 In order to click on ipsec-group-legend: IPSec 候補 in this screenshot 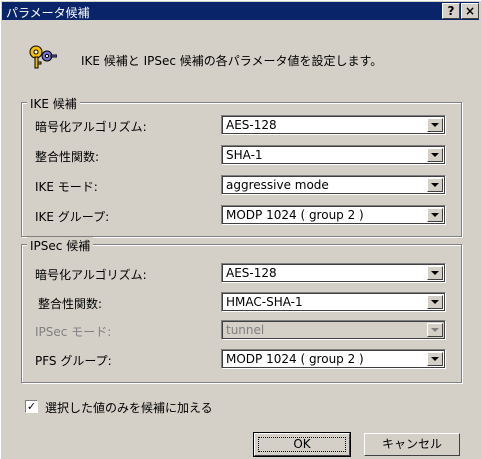, I will do `click(60, 245)`.